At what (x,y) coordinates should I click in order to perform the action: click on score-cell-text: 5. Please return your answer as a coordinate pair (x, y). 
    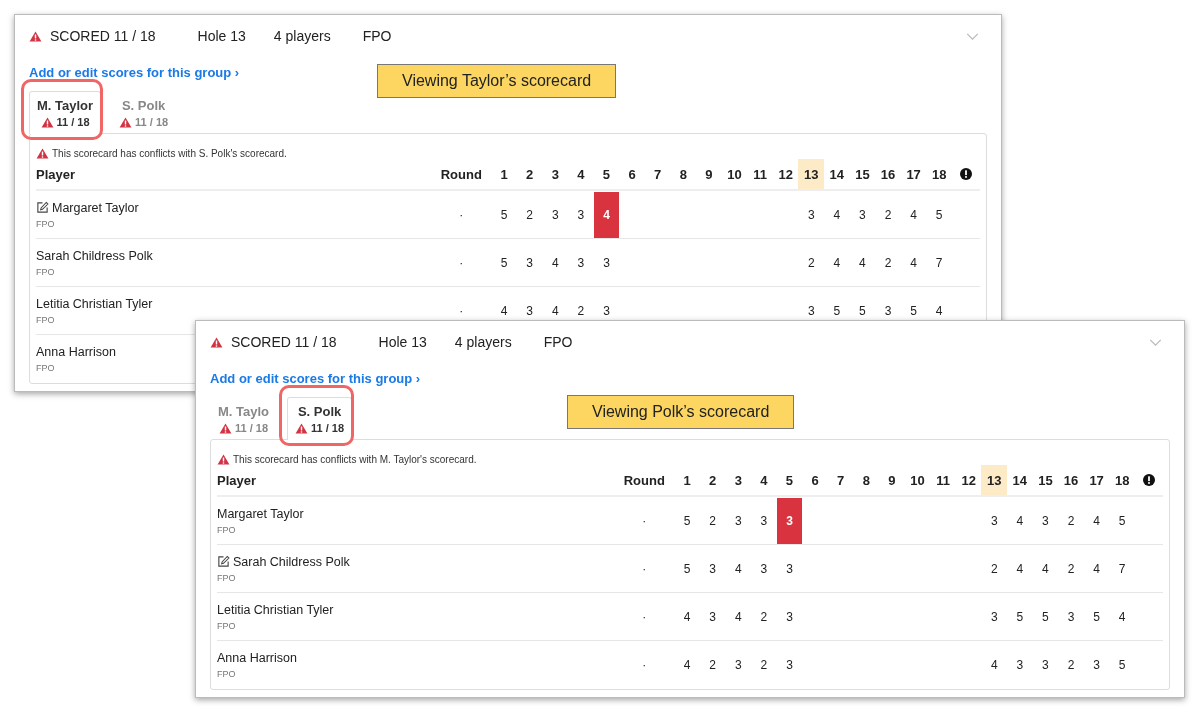
    Looking at the image, I should click on (1122, 665).